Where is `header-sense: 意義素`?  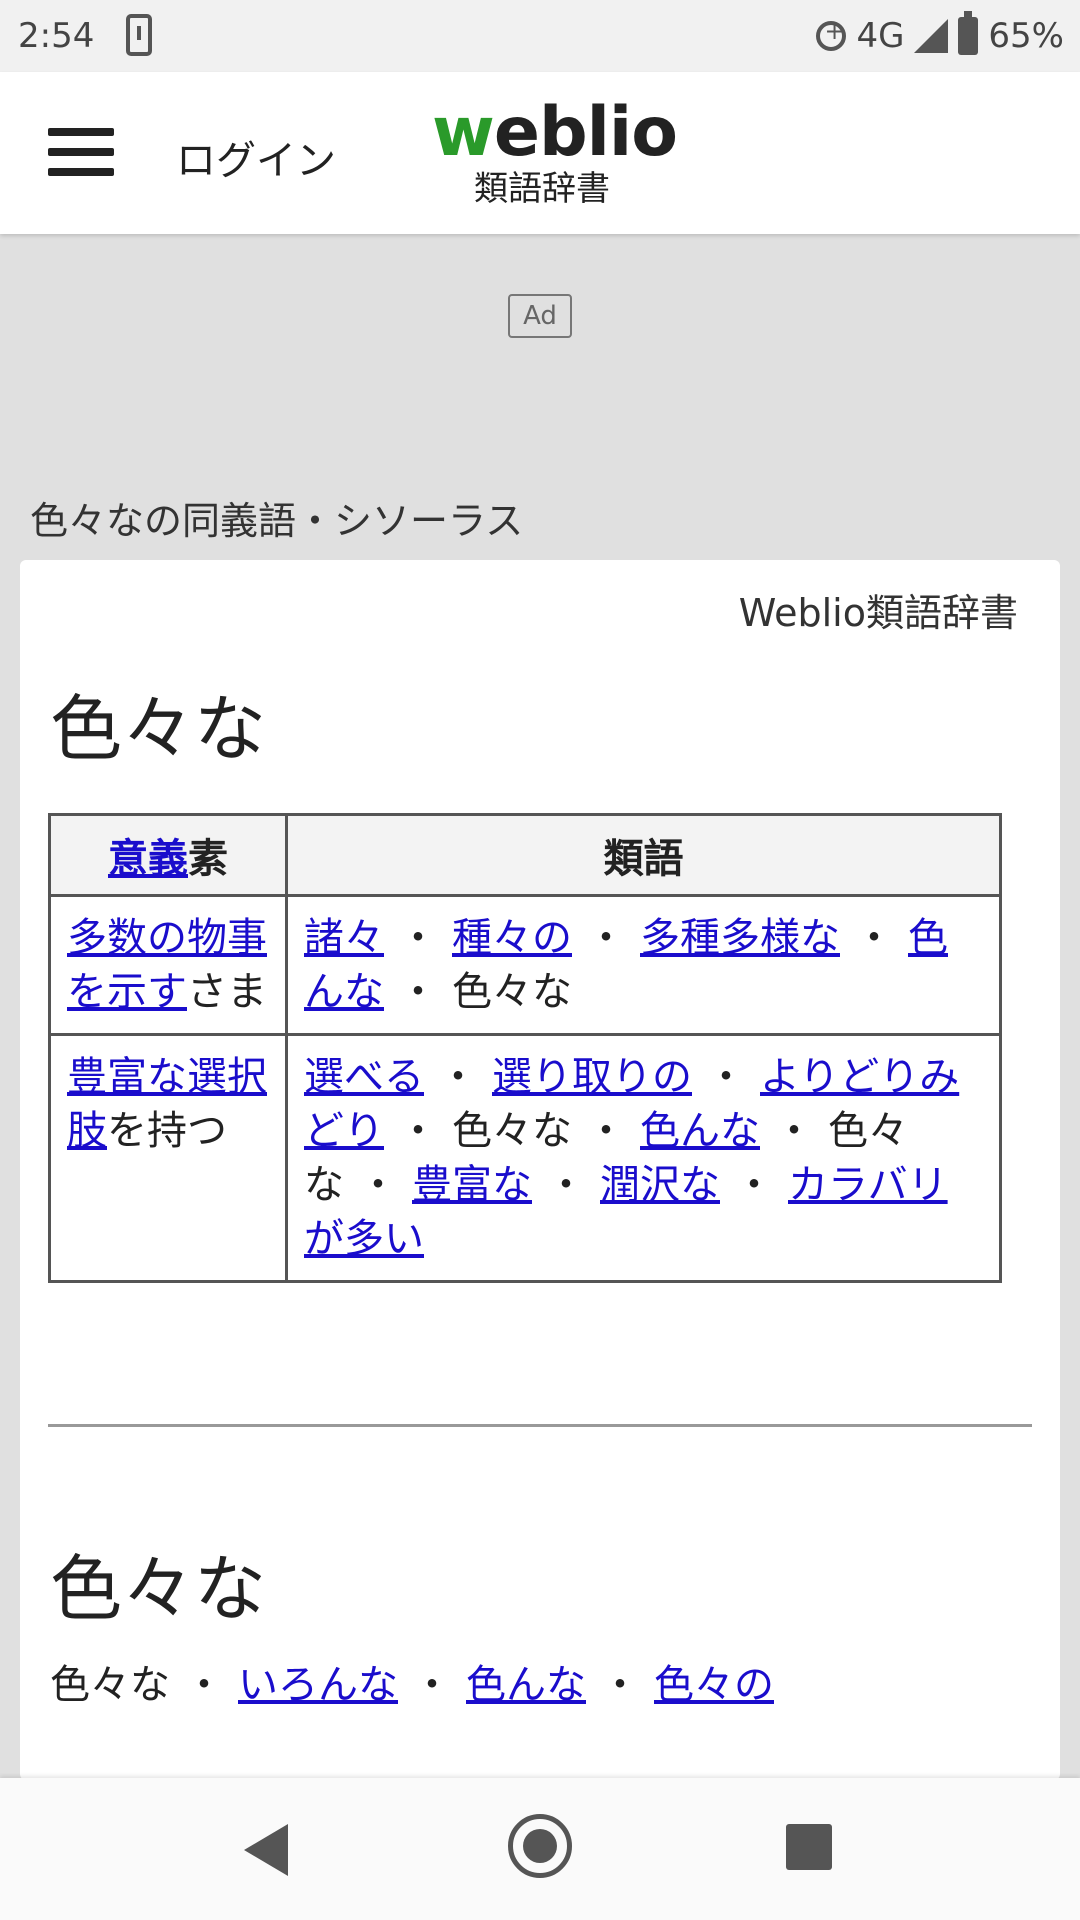
header-sense: 意義素 is located at coordinates (168, 855).